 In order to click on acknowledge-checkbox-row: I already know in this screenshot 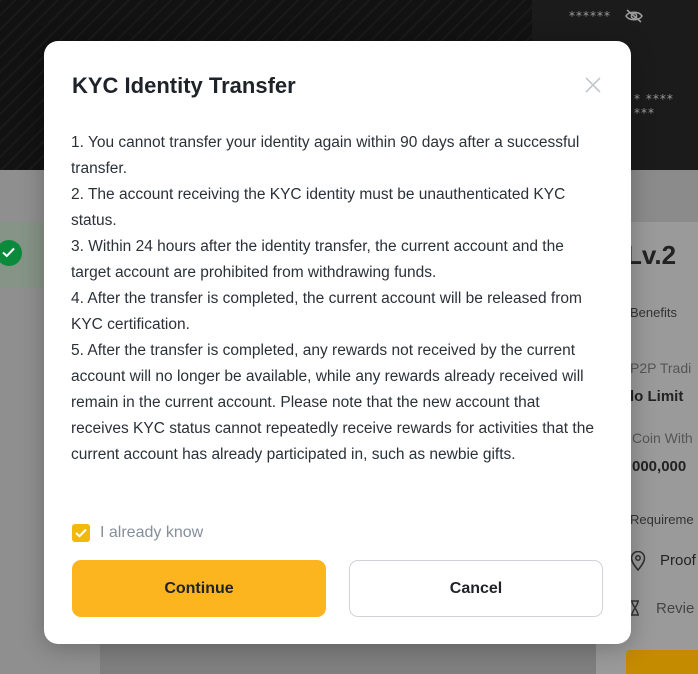, I will do `click(137, 533)`.